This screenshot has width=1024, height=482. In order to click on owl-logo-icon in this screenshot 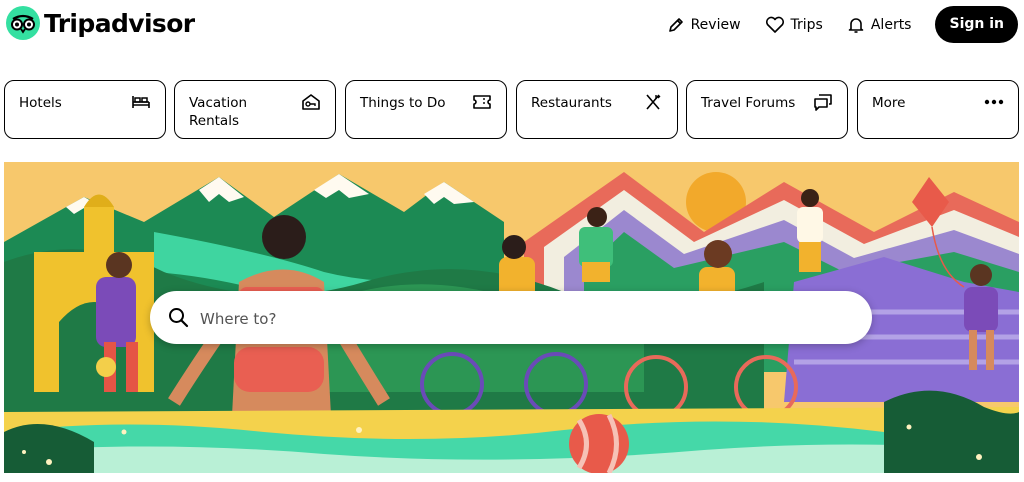, I will do `click(23, 23)`.